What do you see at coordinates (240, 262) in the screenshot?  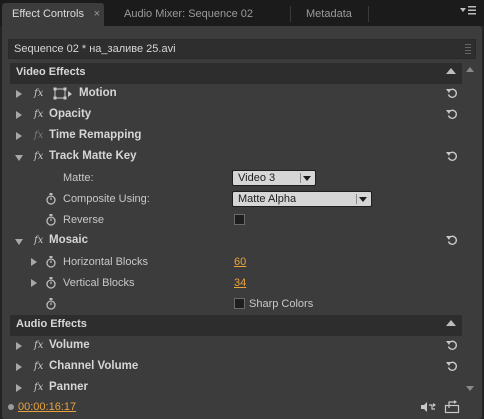 I see `horizontal-blocks-value: 60` at bounding box center [240, 262].